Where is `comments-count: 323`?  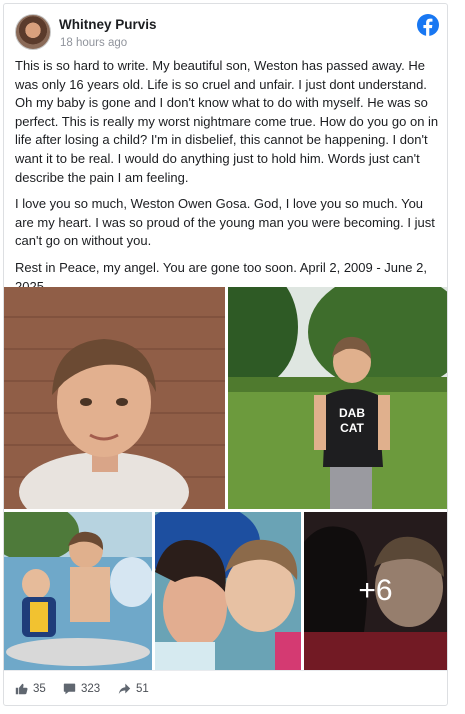
comments-count: 323 is located at coordinates (91, 688).